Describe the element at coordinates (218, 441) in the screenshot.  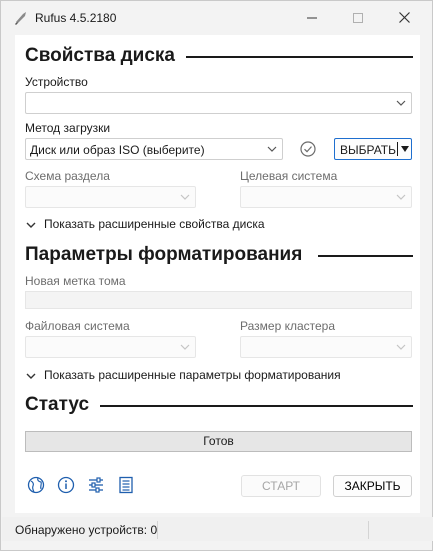
I see `status-progress-bar: Готов` at that location.